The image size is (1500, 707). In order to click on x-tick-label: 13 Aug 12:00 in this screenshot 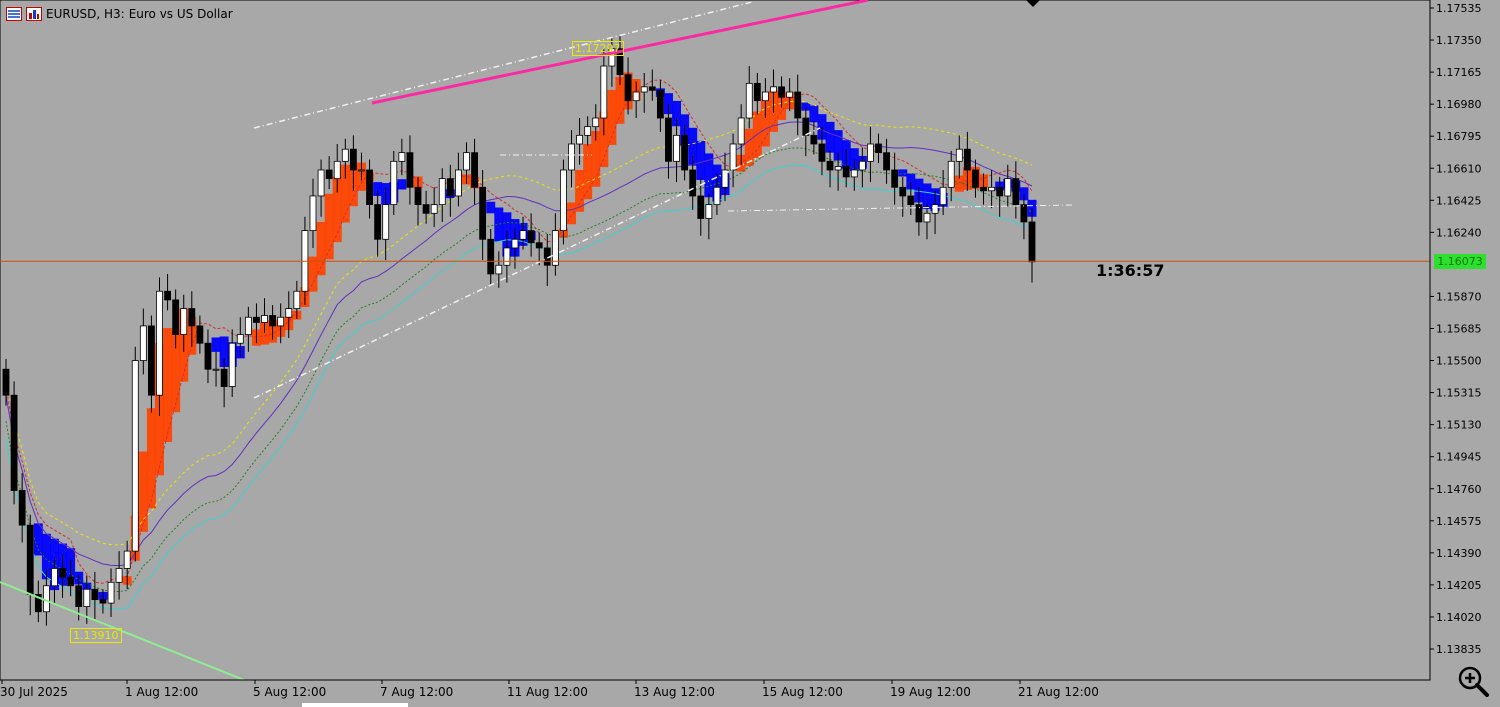, I will do `click(674, 692)`.